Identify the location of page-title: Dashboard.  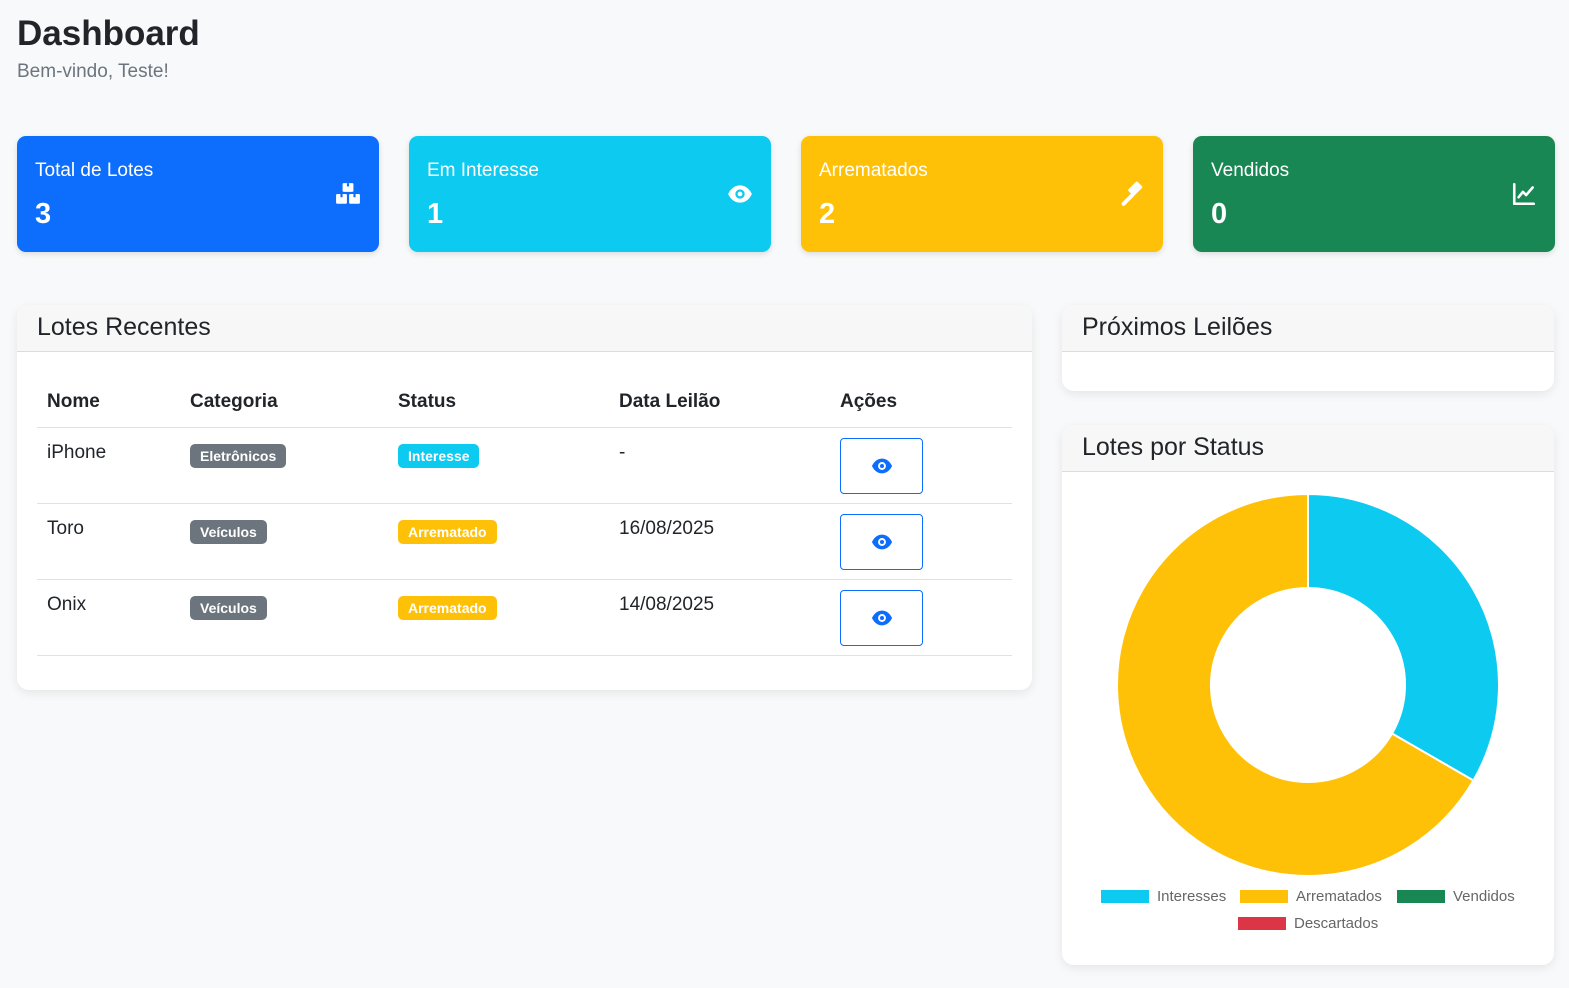
(108, 33).